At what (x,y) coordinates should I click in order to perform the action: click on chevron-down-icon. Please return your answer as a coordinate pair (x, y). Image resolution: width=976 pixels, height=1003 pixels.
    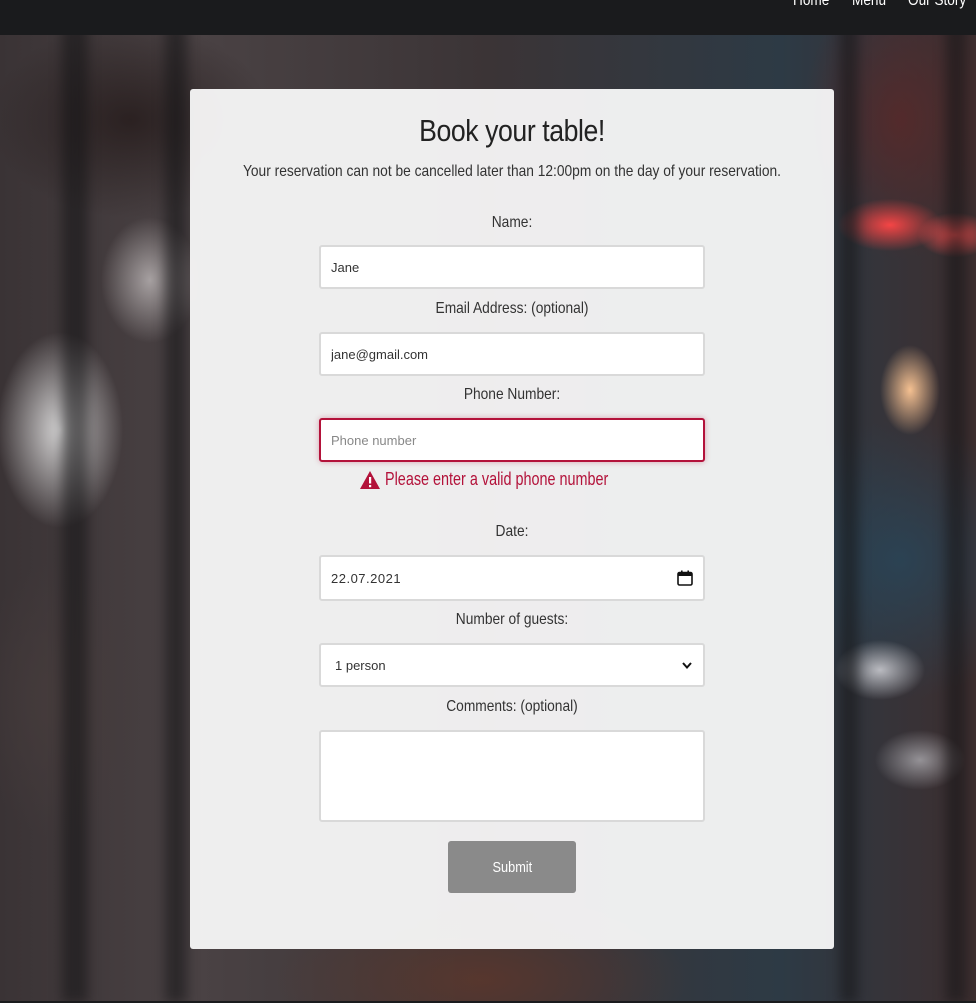
    Looking at the image, I should click on (687, 666).